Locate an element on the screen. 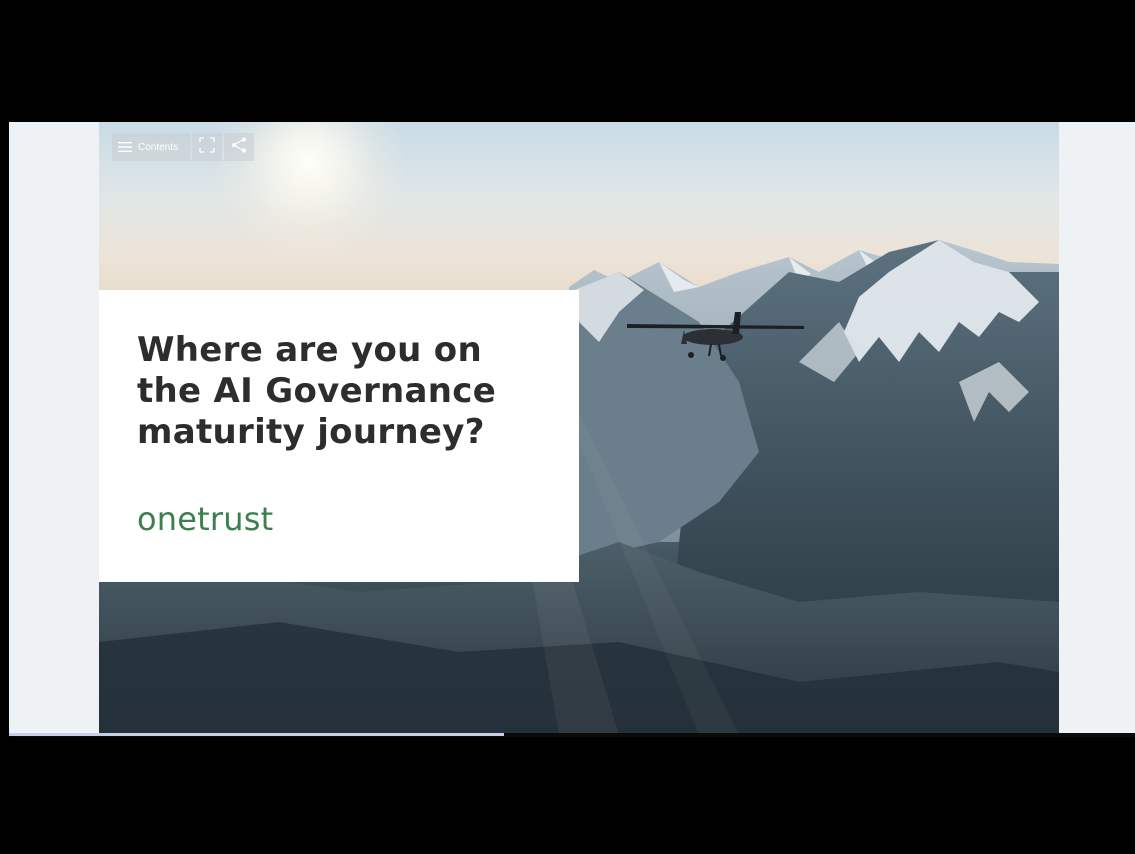 The image size is (1135, 854). share-icon is located at coordinates (239, 147).